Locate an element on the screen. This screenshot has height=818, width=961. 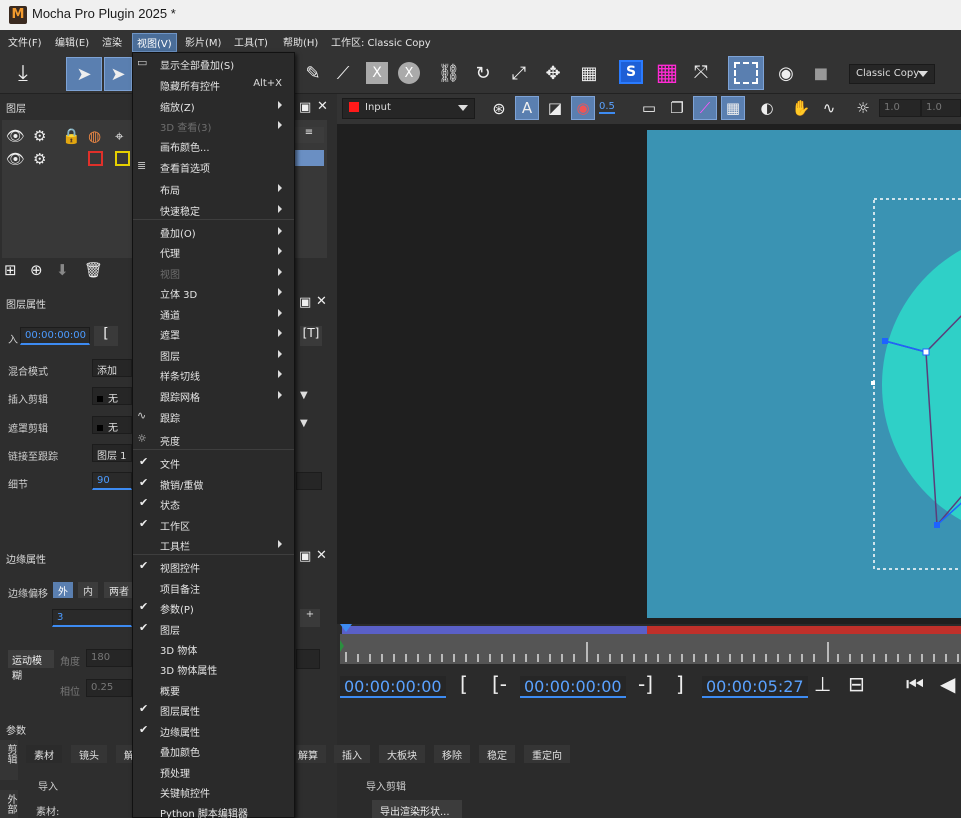
menu-item-status: ✔ 状态 is located at coordinates (213, 503).